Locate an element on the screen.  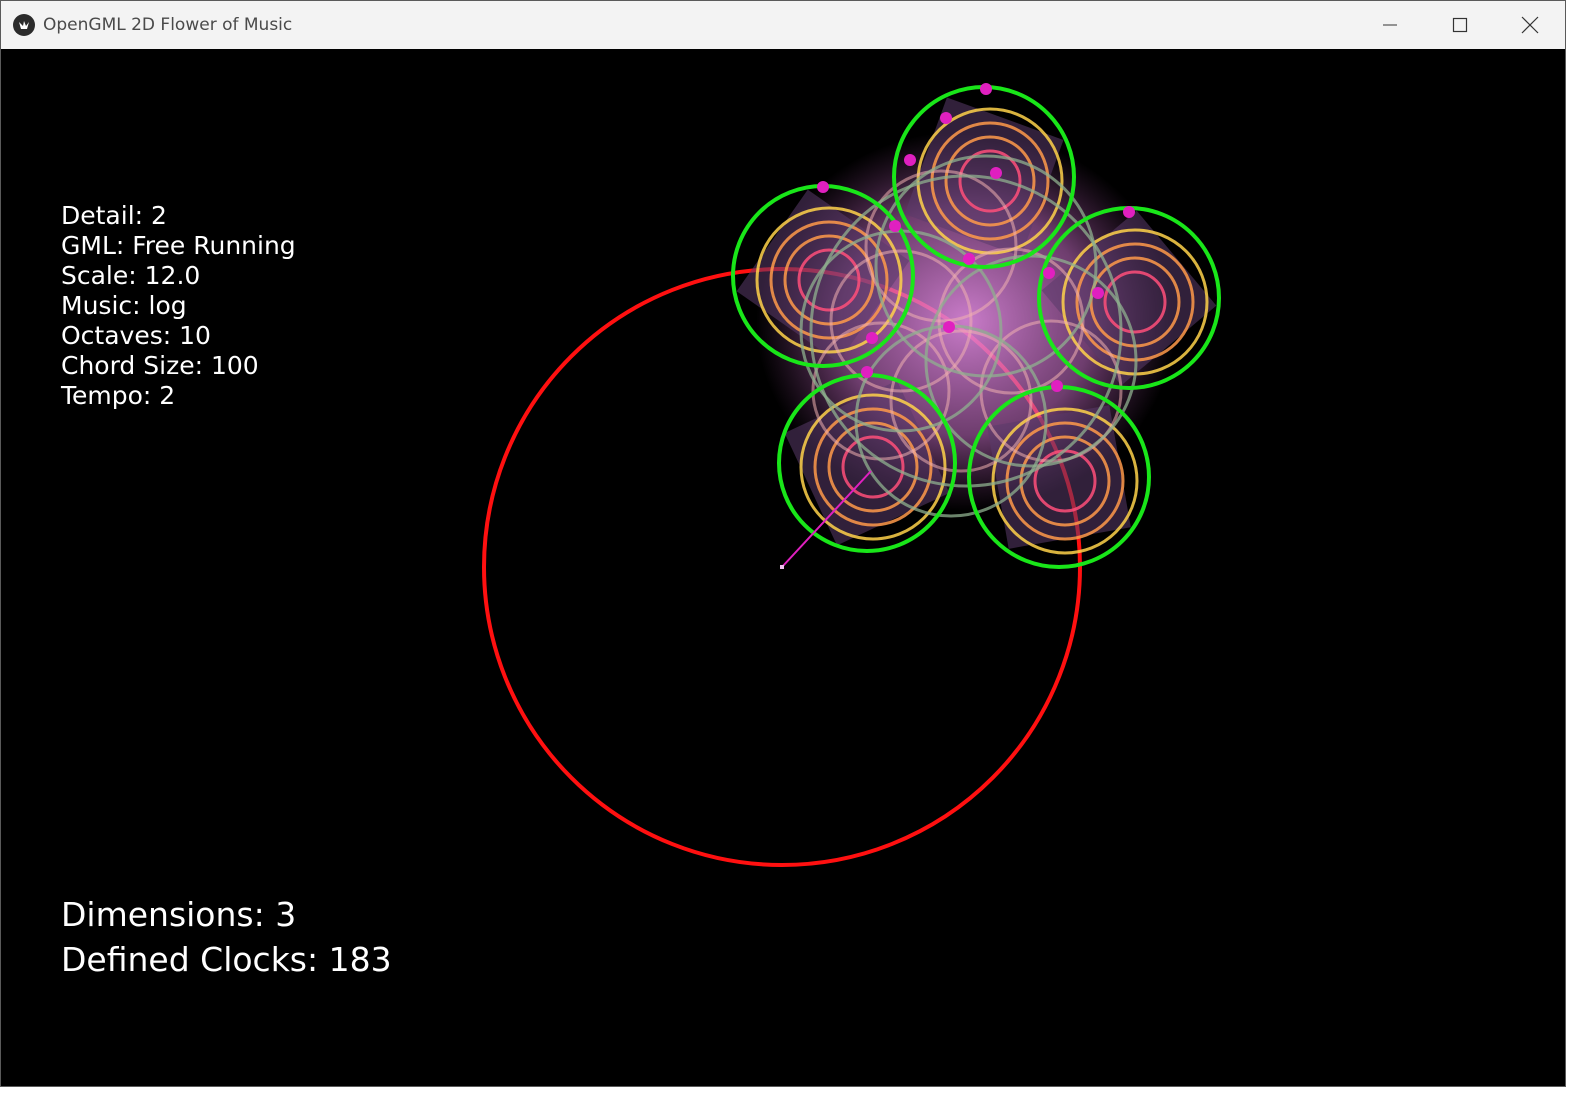
tempo-label: Tempo: 2 is located at coordinates (118, 395).